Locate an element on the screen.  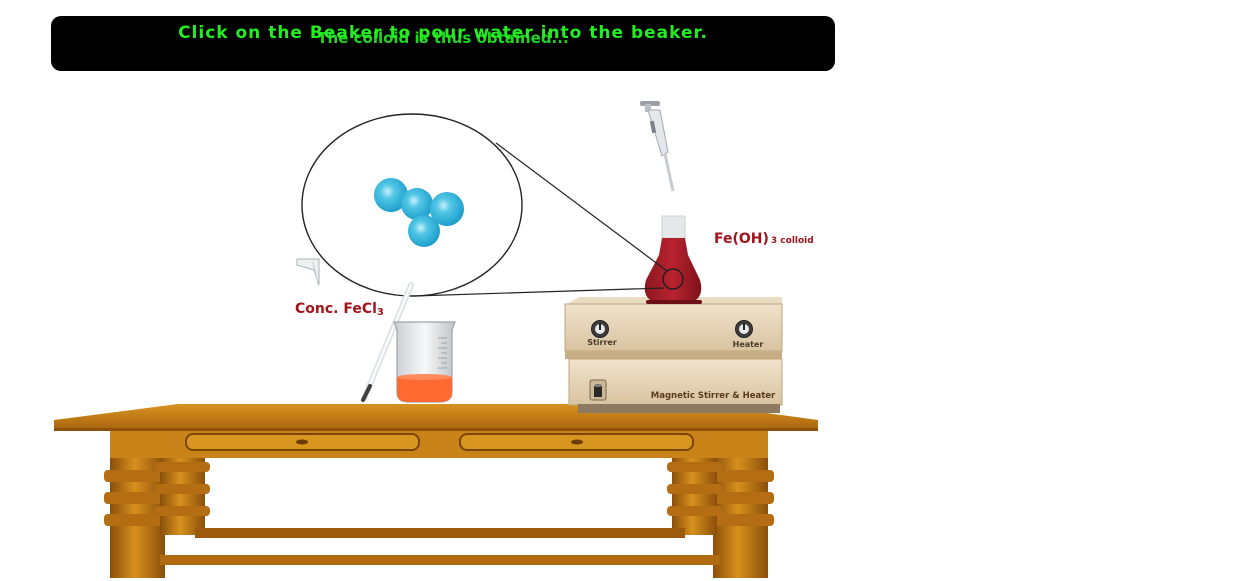
stirrer-knob-icon is located at coordinates (600, 329).